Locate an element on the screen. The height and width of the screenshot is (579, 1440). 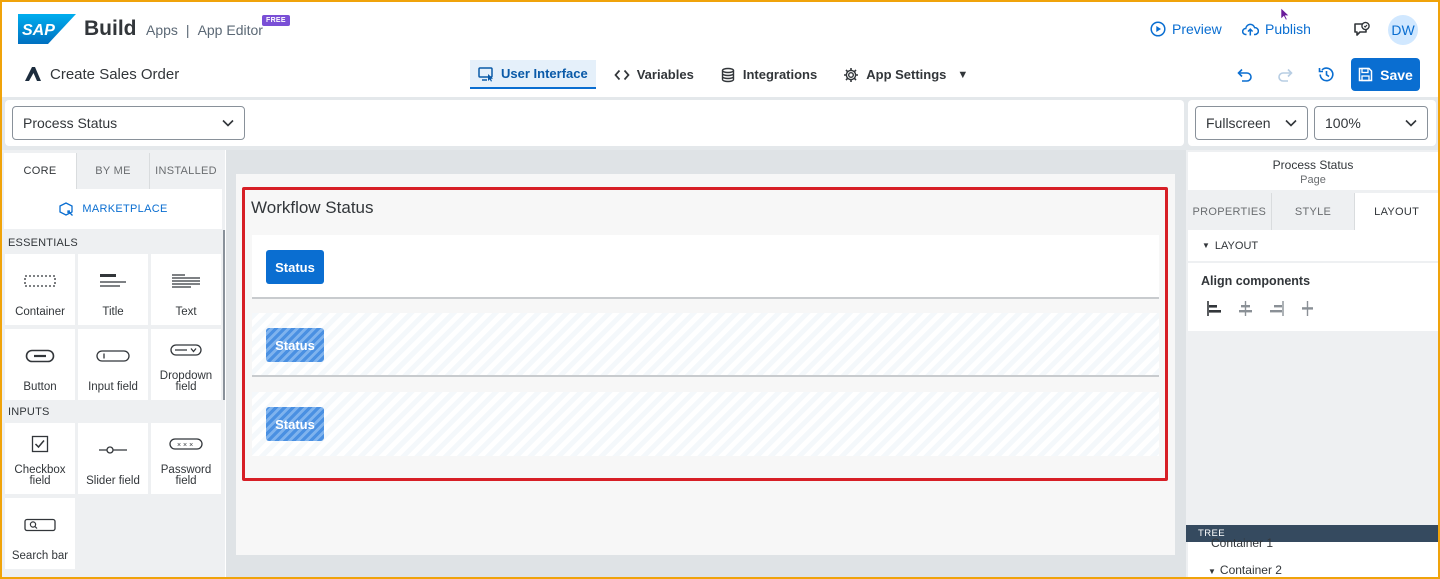
breadcrumb-apps: Apps is located at coordinates (162, 30).